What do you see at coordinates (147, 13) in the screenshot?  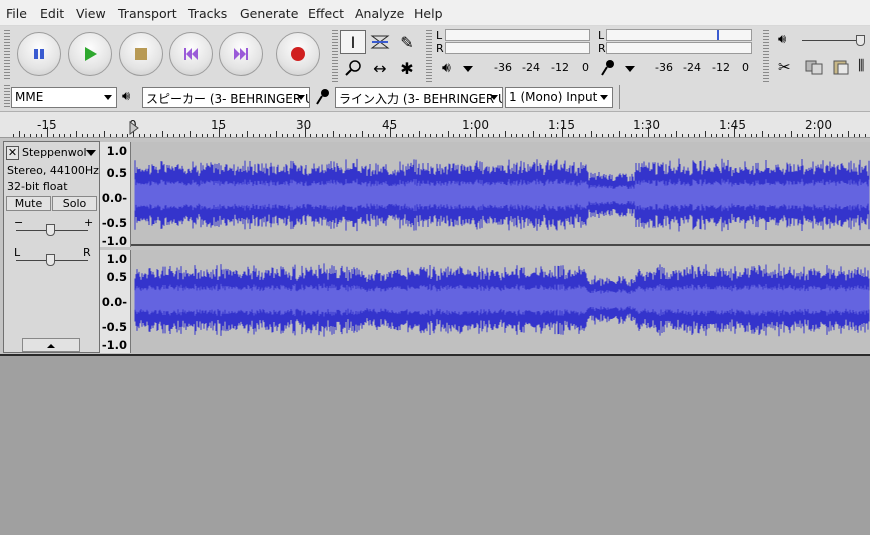 I see `menu-transport: Transport` at bounding box center [147, 13].